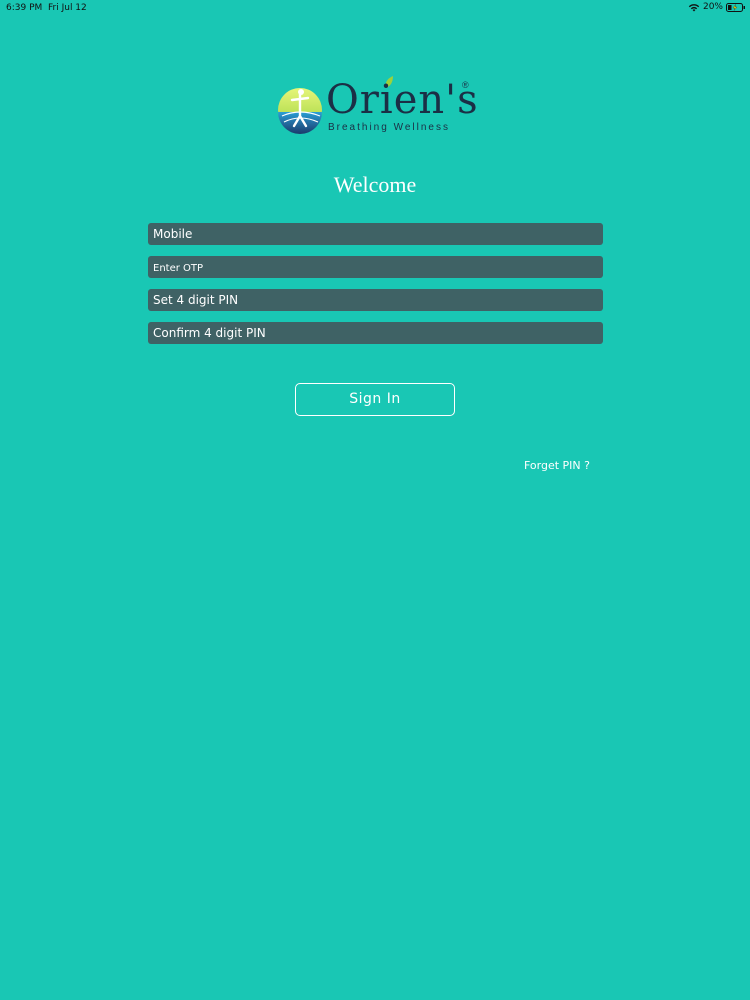  Describe the element at coordinates (67, 8) in the screenshot. I see `status-date: Fri Jul 12` at that location.